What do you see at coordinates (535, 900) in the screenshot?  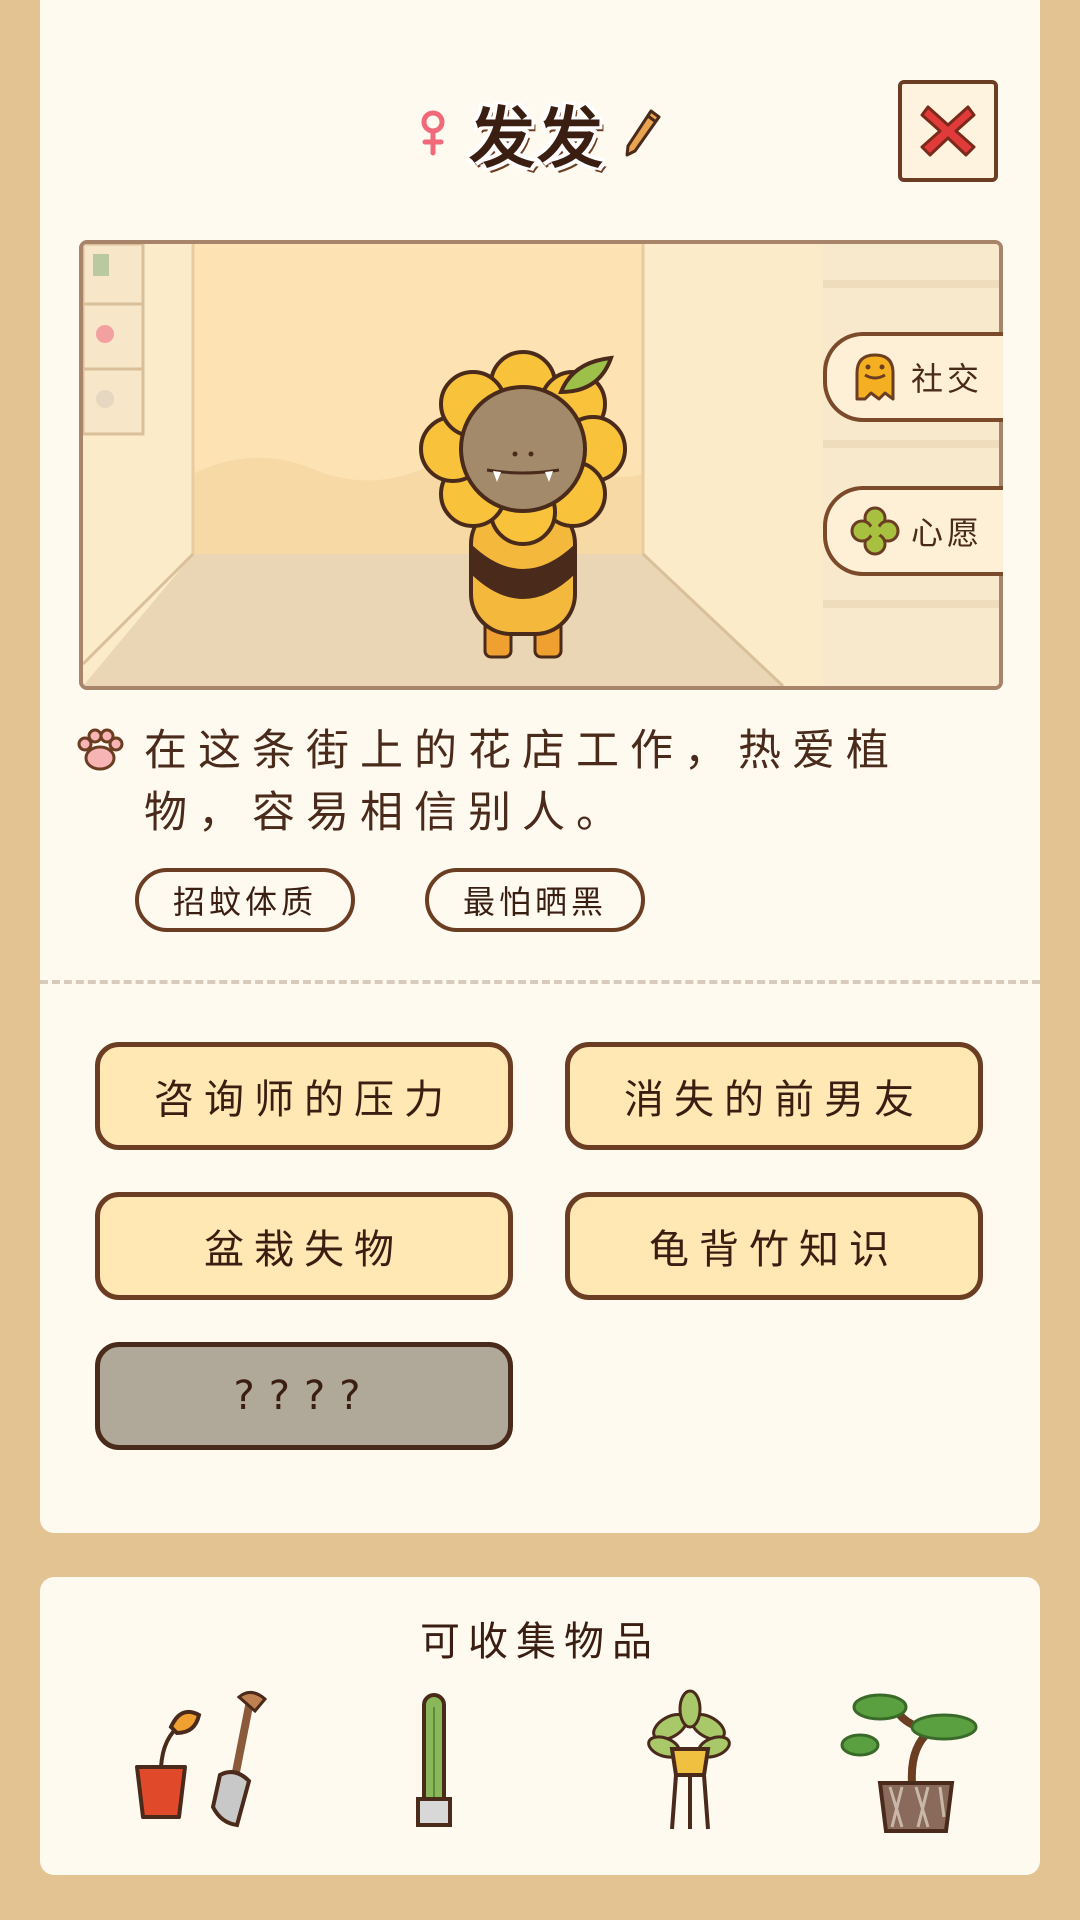 I see `trait-tag: 最怕晒黑` at bounding box center [535, 900].